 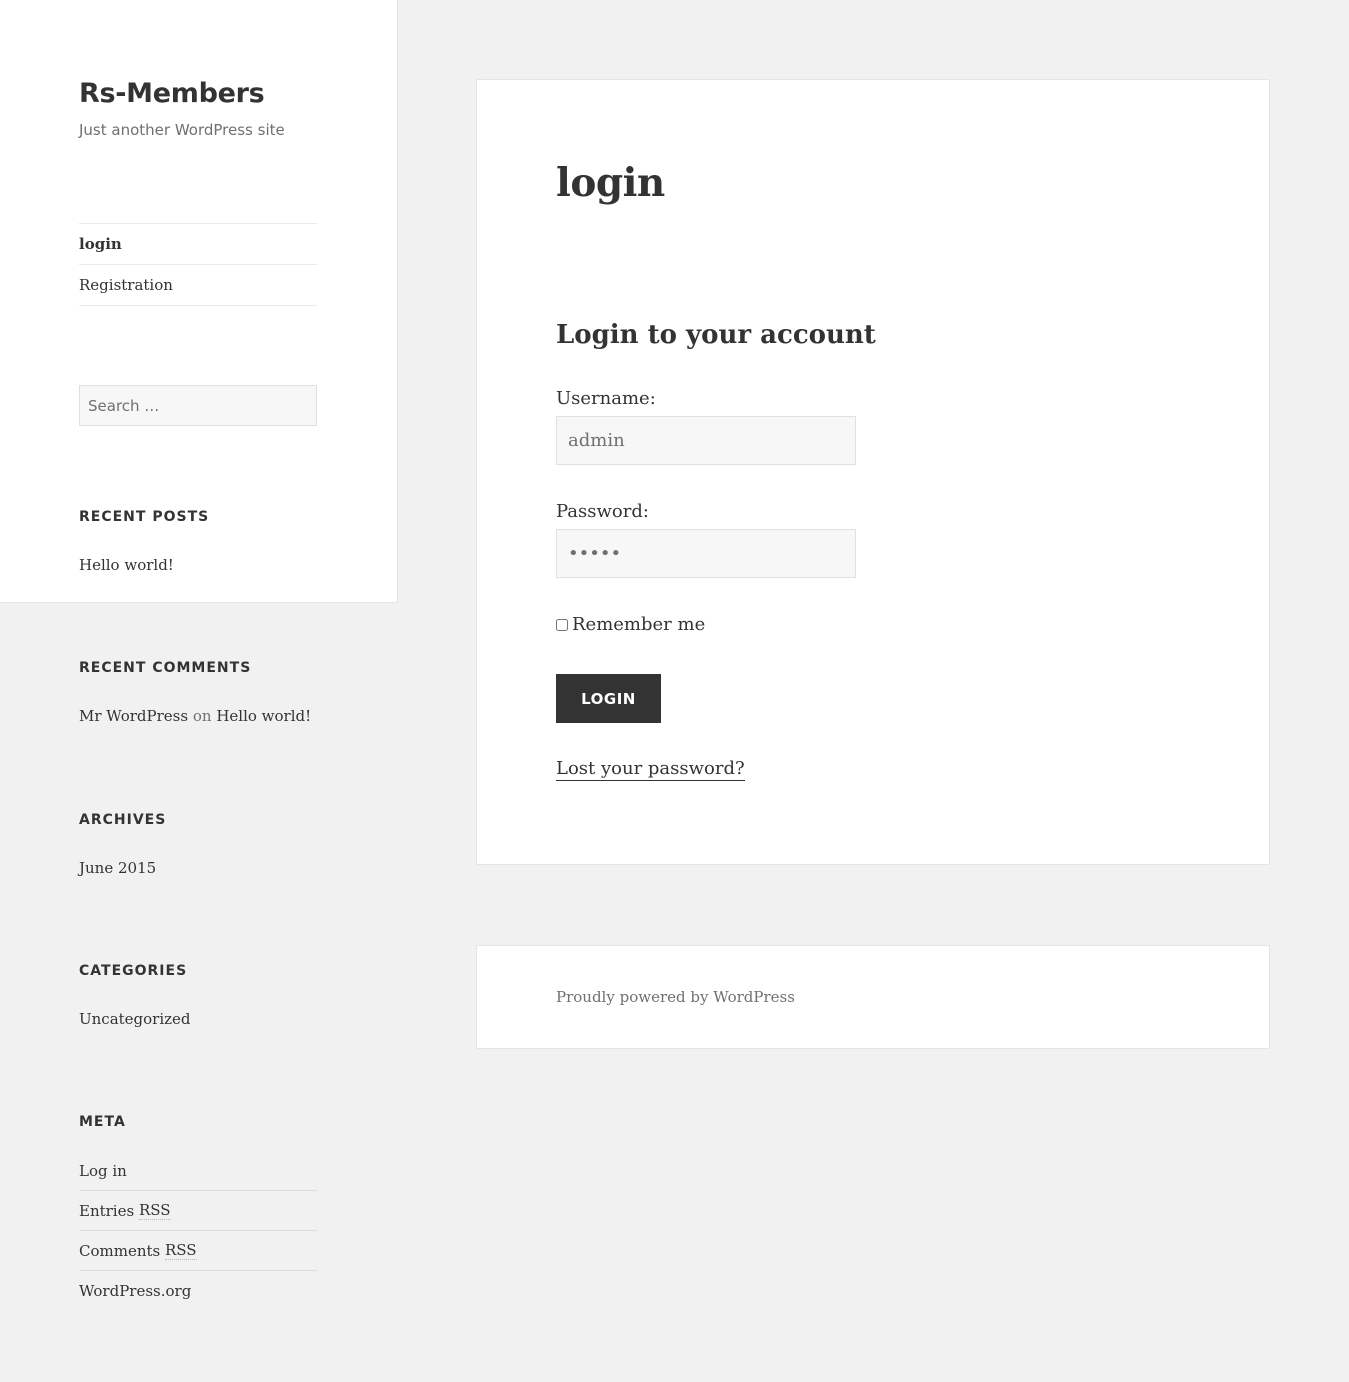 What do you see at coordinates (873, 997) in the screenshot?
I see `site-footer: Proudly powered by WordPress` at bounding box center [873, 997].